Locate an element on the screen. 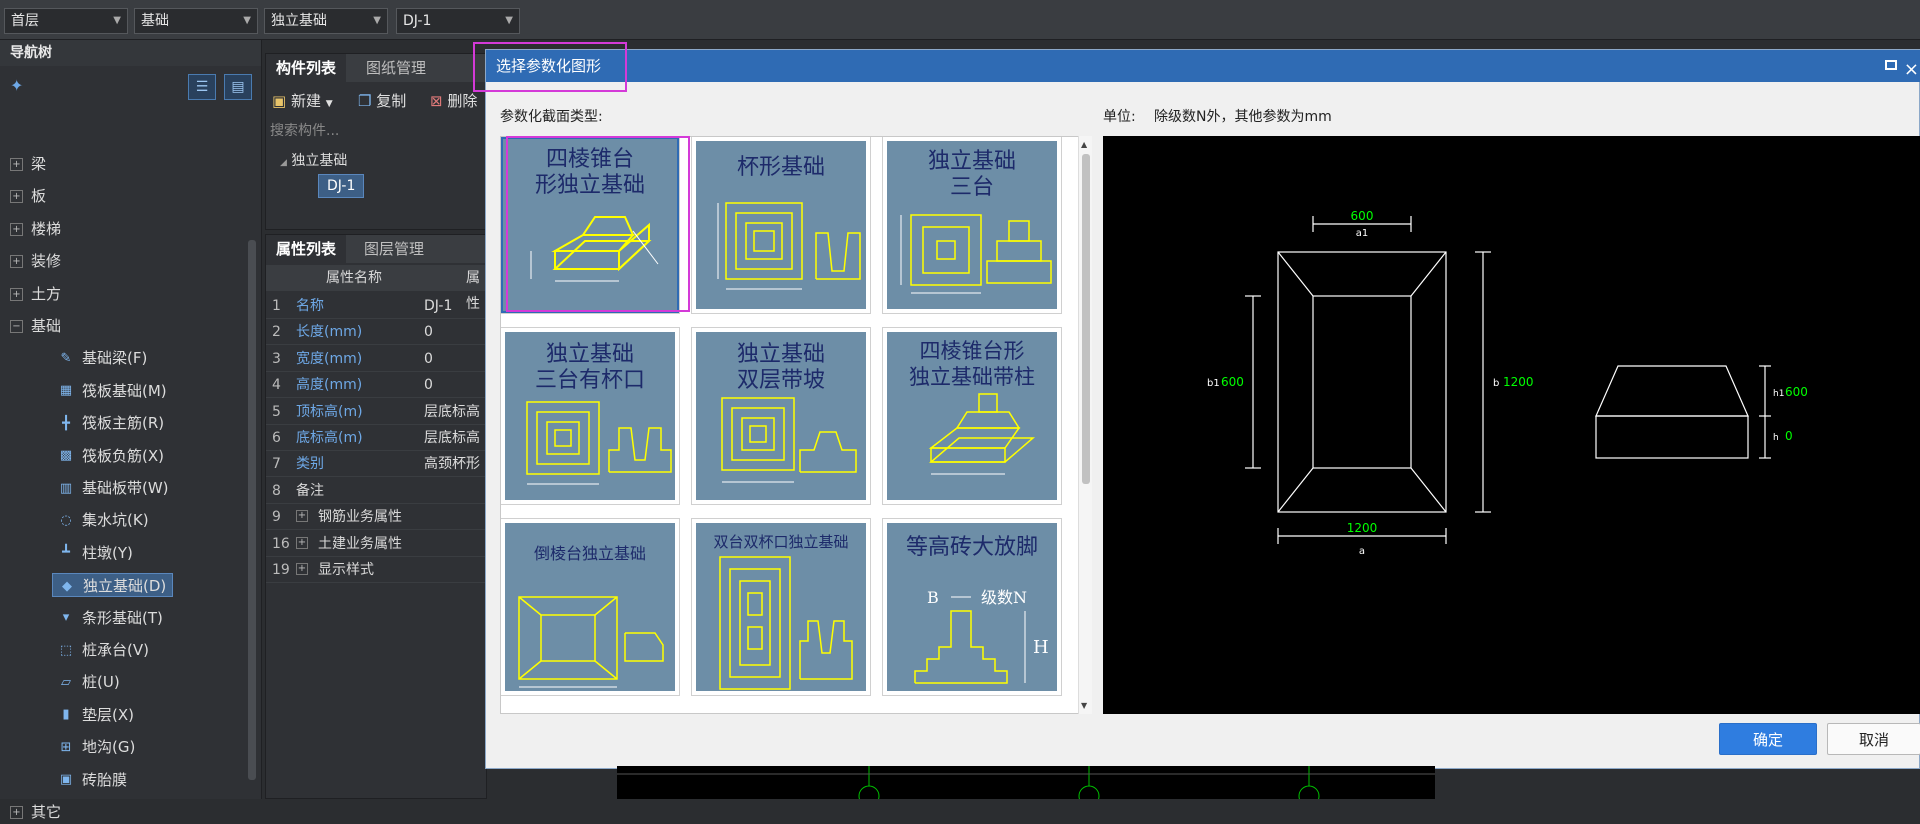 Image resolution: width=1920 pixels, height=824 pixels. nav-item-17: ▮ 垫层(X) is located at coordinates (96, 715).